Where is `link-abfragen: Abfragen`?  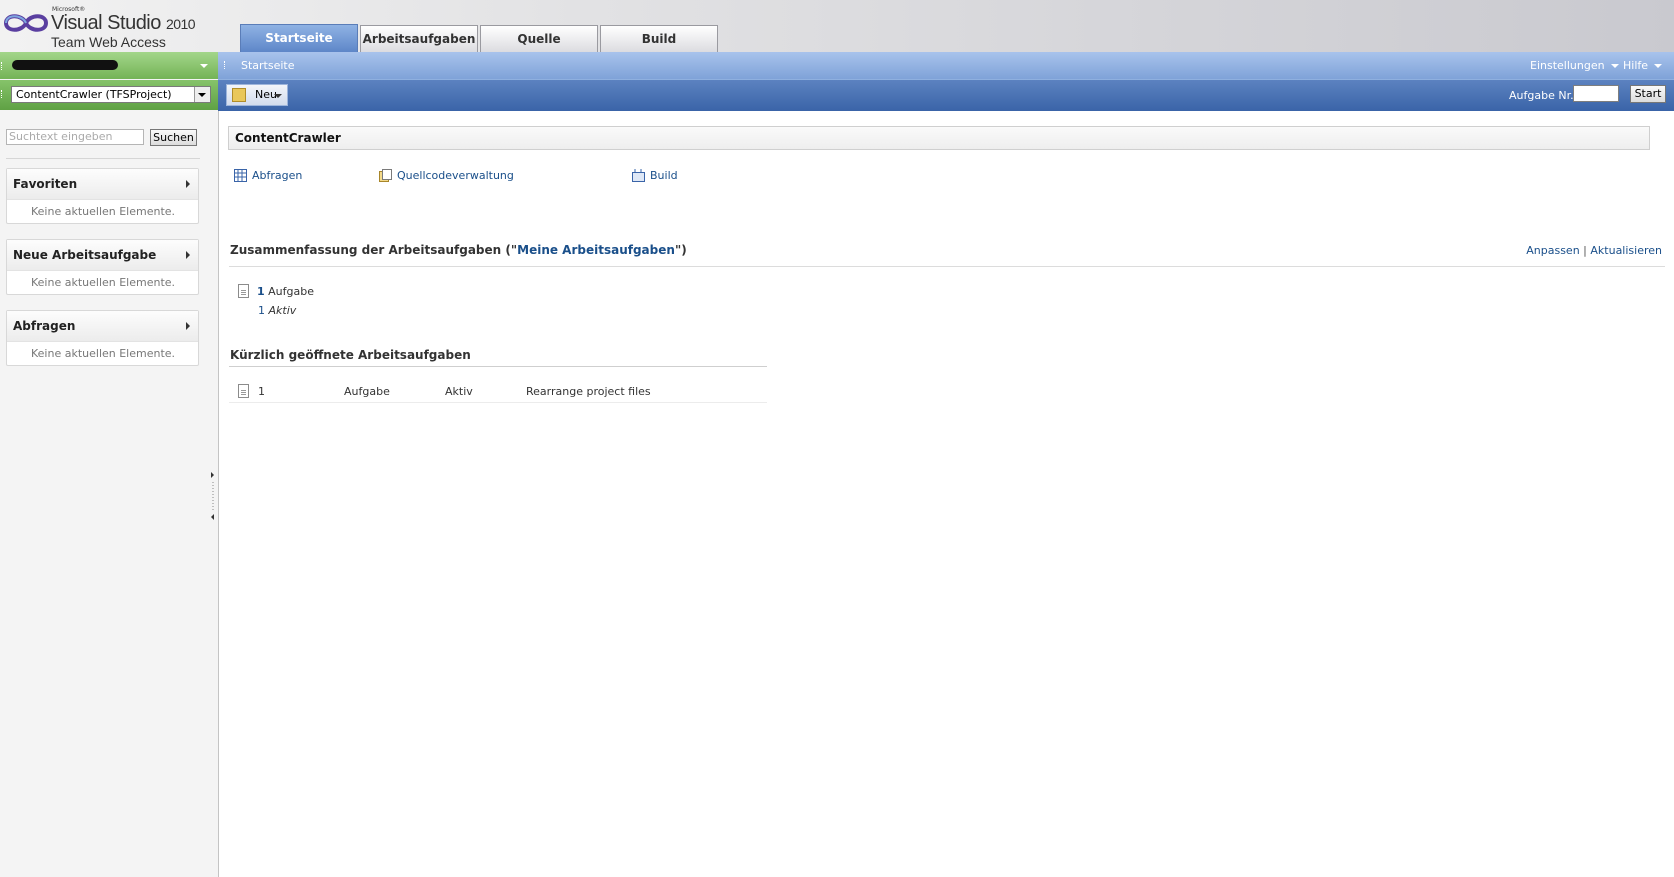 link-abfragen: Abfragen is located at coordinates (268, 176).